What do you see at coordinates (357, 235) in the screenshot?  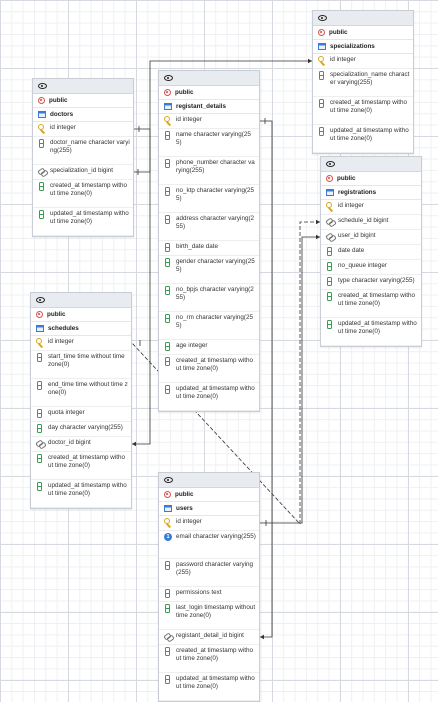 I see `column-label: user_id bigint` at bounding box center [357, 235].